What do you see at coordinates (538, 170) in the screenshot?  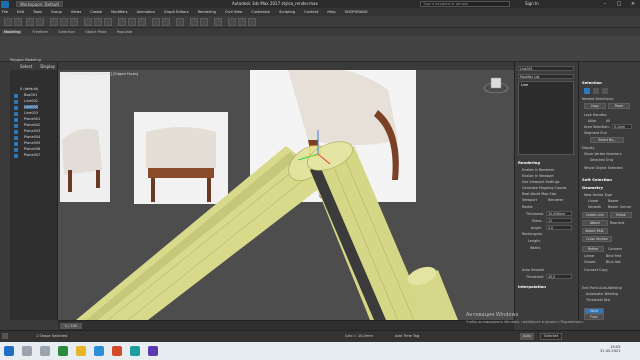 I see `enable-in-renderer-checkbox: Enable In Renderer` at bounding box center [538, 170].